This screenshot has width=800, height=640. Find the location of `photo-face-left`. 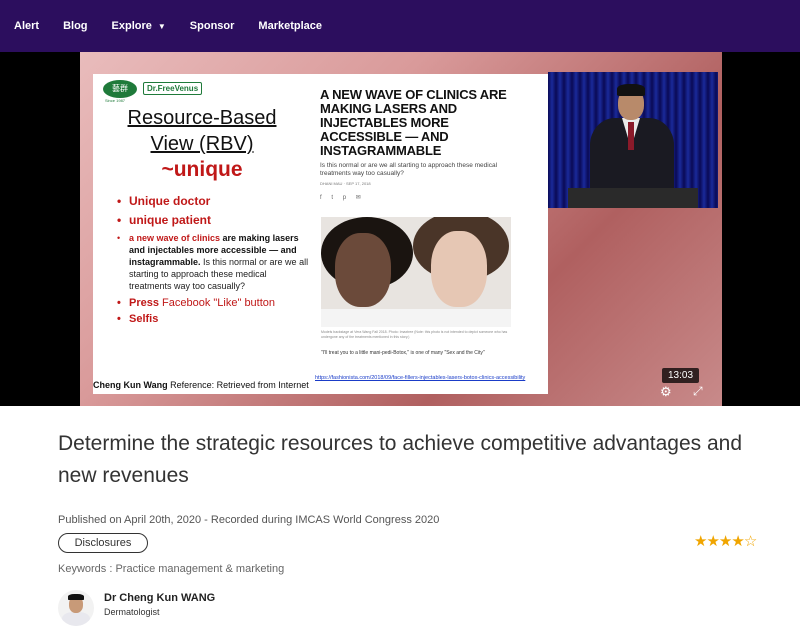

photo-face-left is located at coordinates (363, 270).